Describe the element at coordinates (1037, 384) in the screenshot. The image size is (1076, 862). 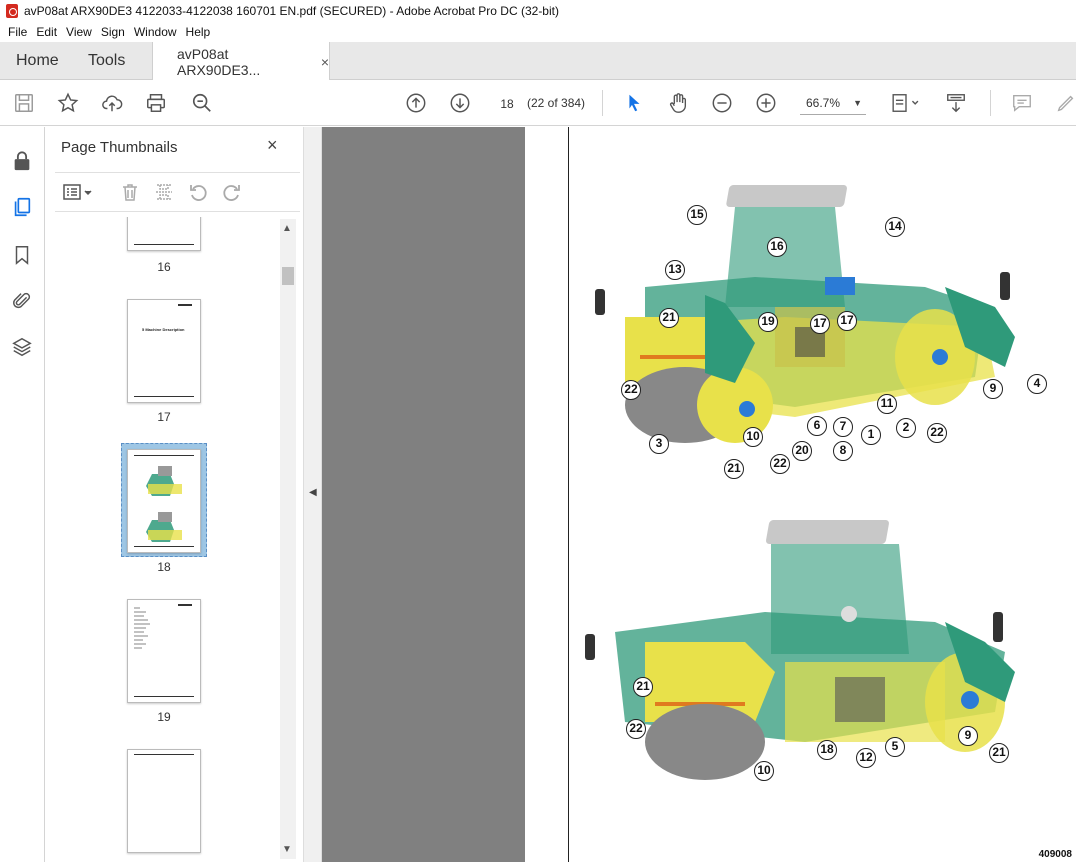
I see `callout-label: 4` at that location.